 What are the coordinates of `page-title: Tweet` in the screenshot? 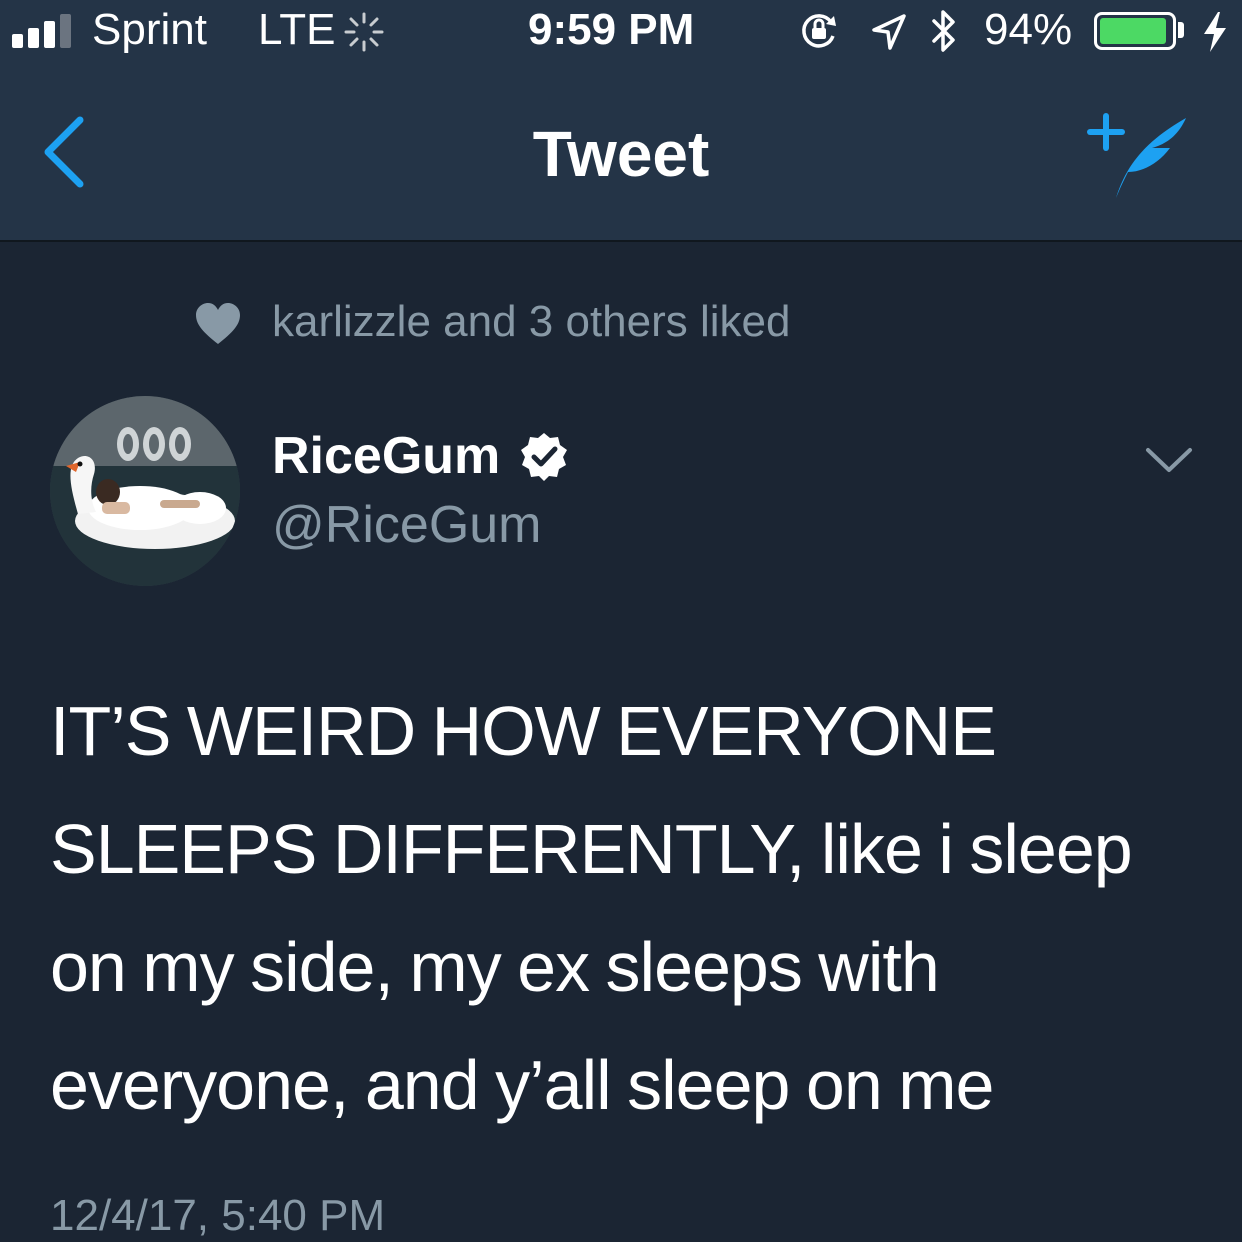 It's located at (621, 154).